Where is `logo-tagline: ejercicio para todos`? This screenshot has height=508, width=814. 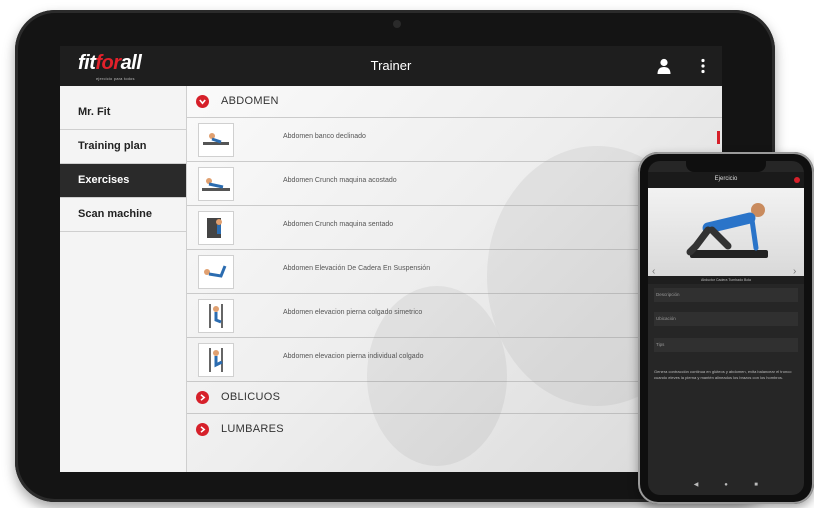
logo-tagline: ejercicio para todos is located at coordinates (115, 78).